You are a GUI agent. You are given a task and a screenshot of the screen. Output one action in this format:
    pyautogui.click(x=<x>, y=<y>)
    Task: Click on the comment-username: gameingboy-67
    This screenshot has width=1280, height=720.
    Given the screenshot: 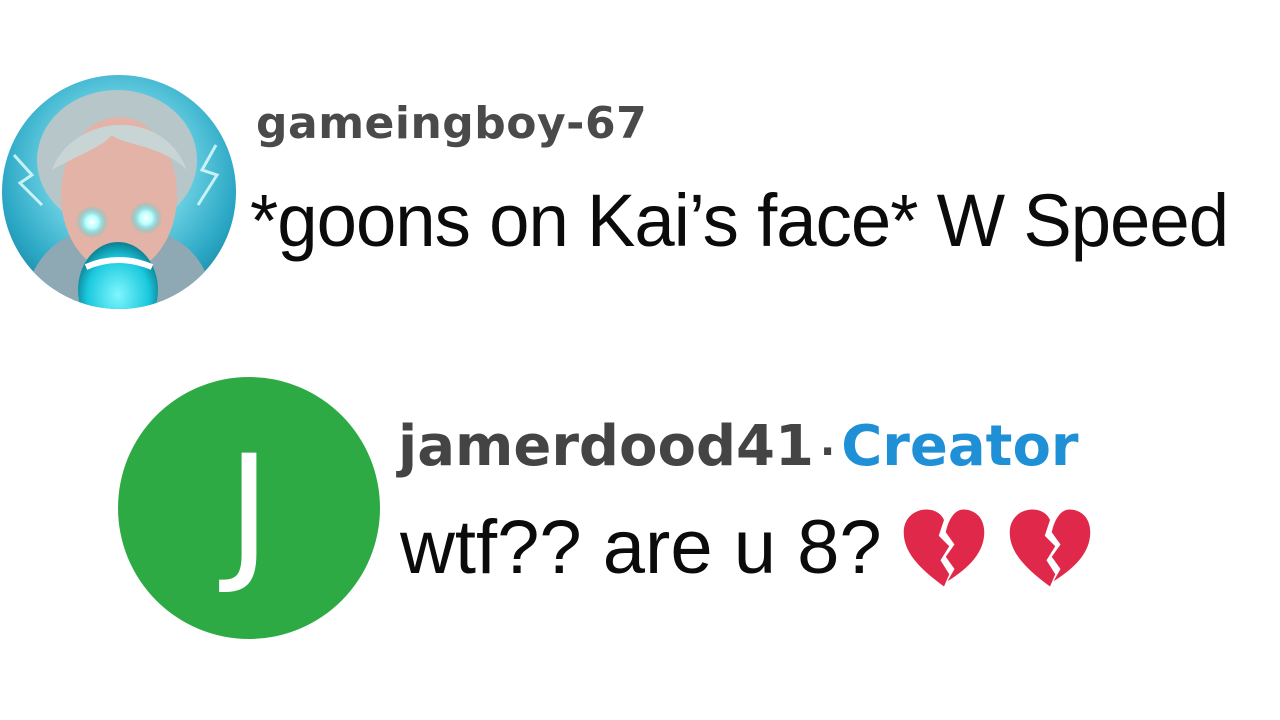 What is the action you would take?
    pyautogui.click(x=451, y=123)
    